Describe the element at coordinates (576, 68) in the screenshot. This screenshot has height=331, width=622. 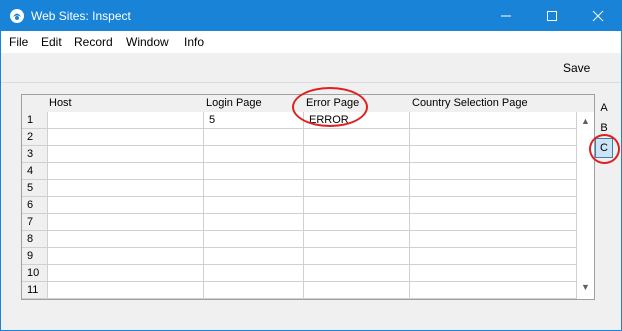
I see `save-button: Save` at that location.